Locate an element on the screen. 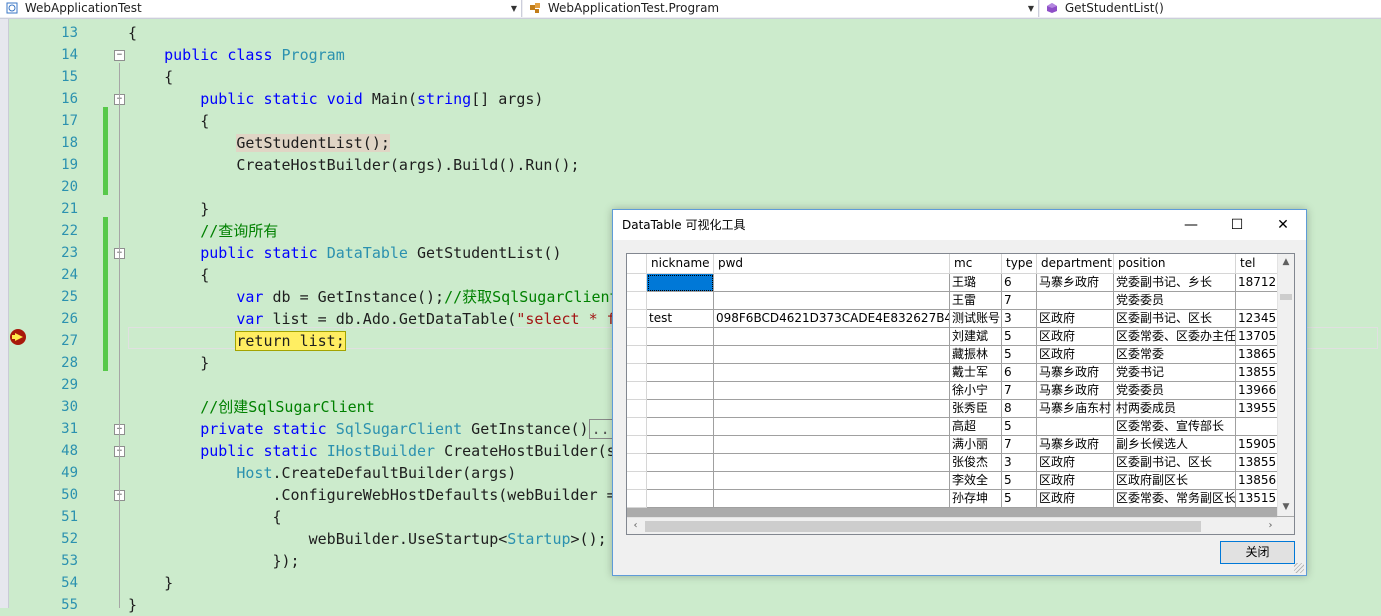 The image size is (1381, 616). table-row: 满小丽 7 马寨乡政府 副乡长候选人 159055 is located at coordinates (956, 445).